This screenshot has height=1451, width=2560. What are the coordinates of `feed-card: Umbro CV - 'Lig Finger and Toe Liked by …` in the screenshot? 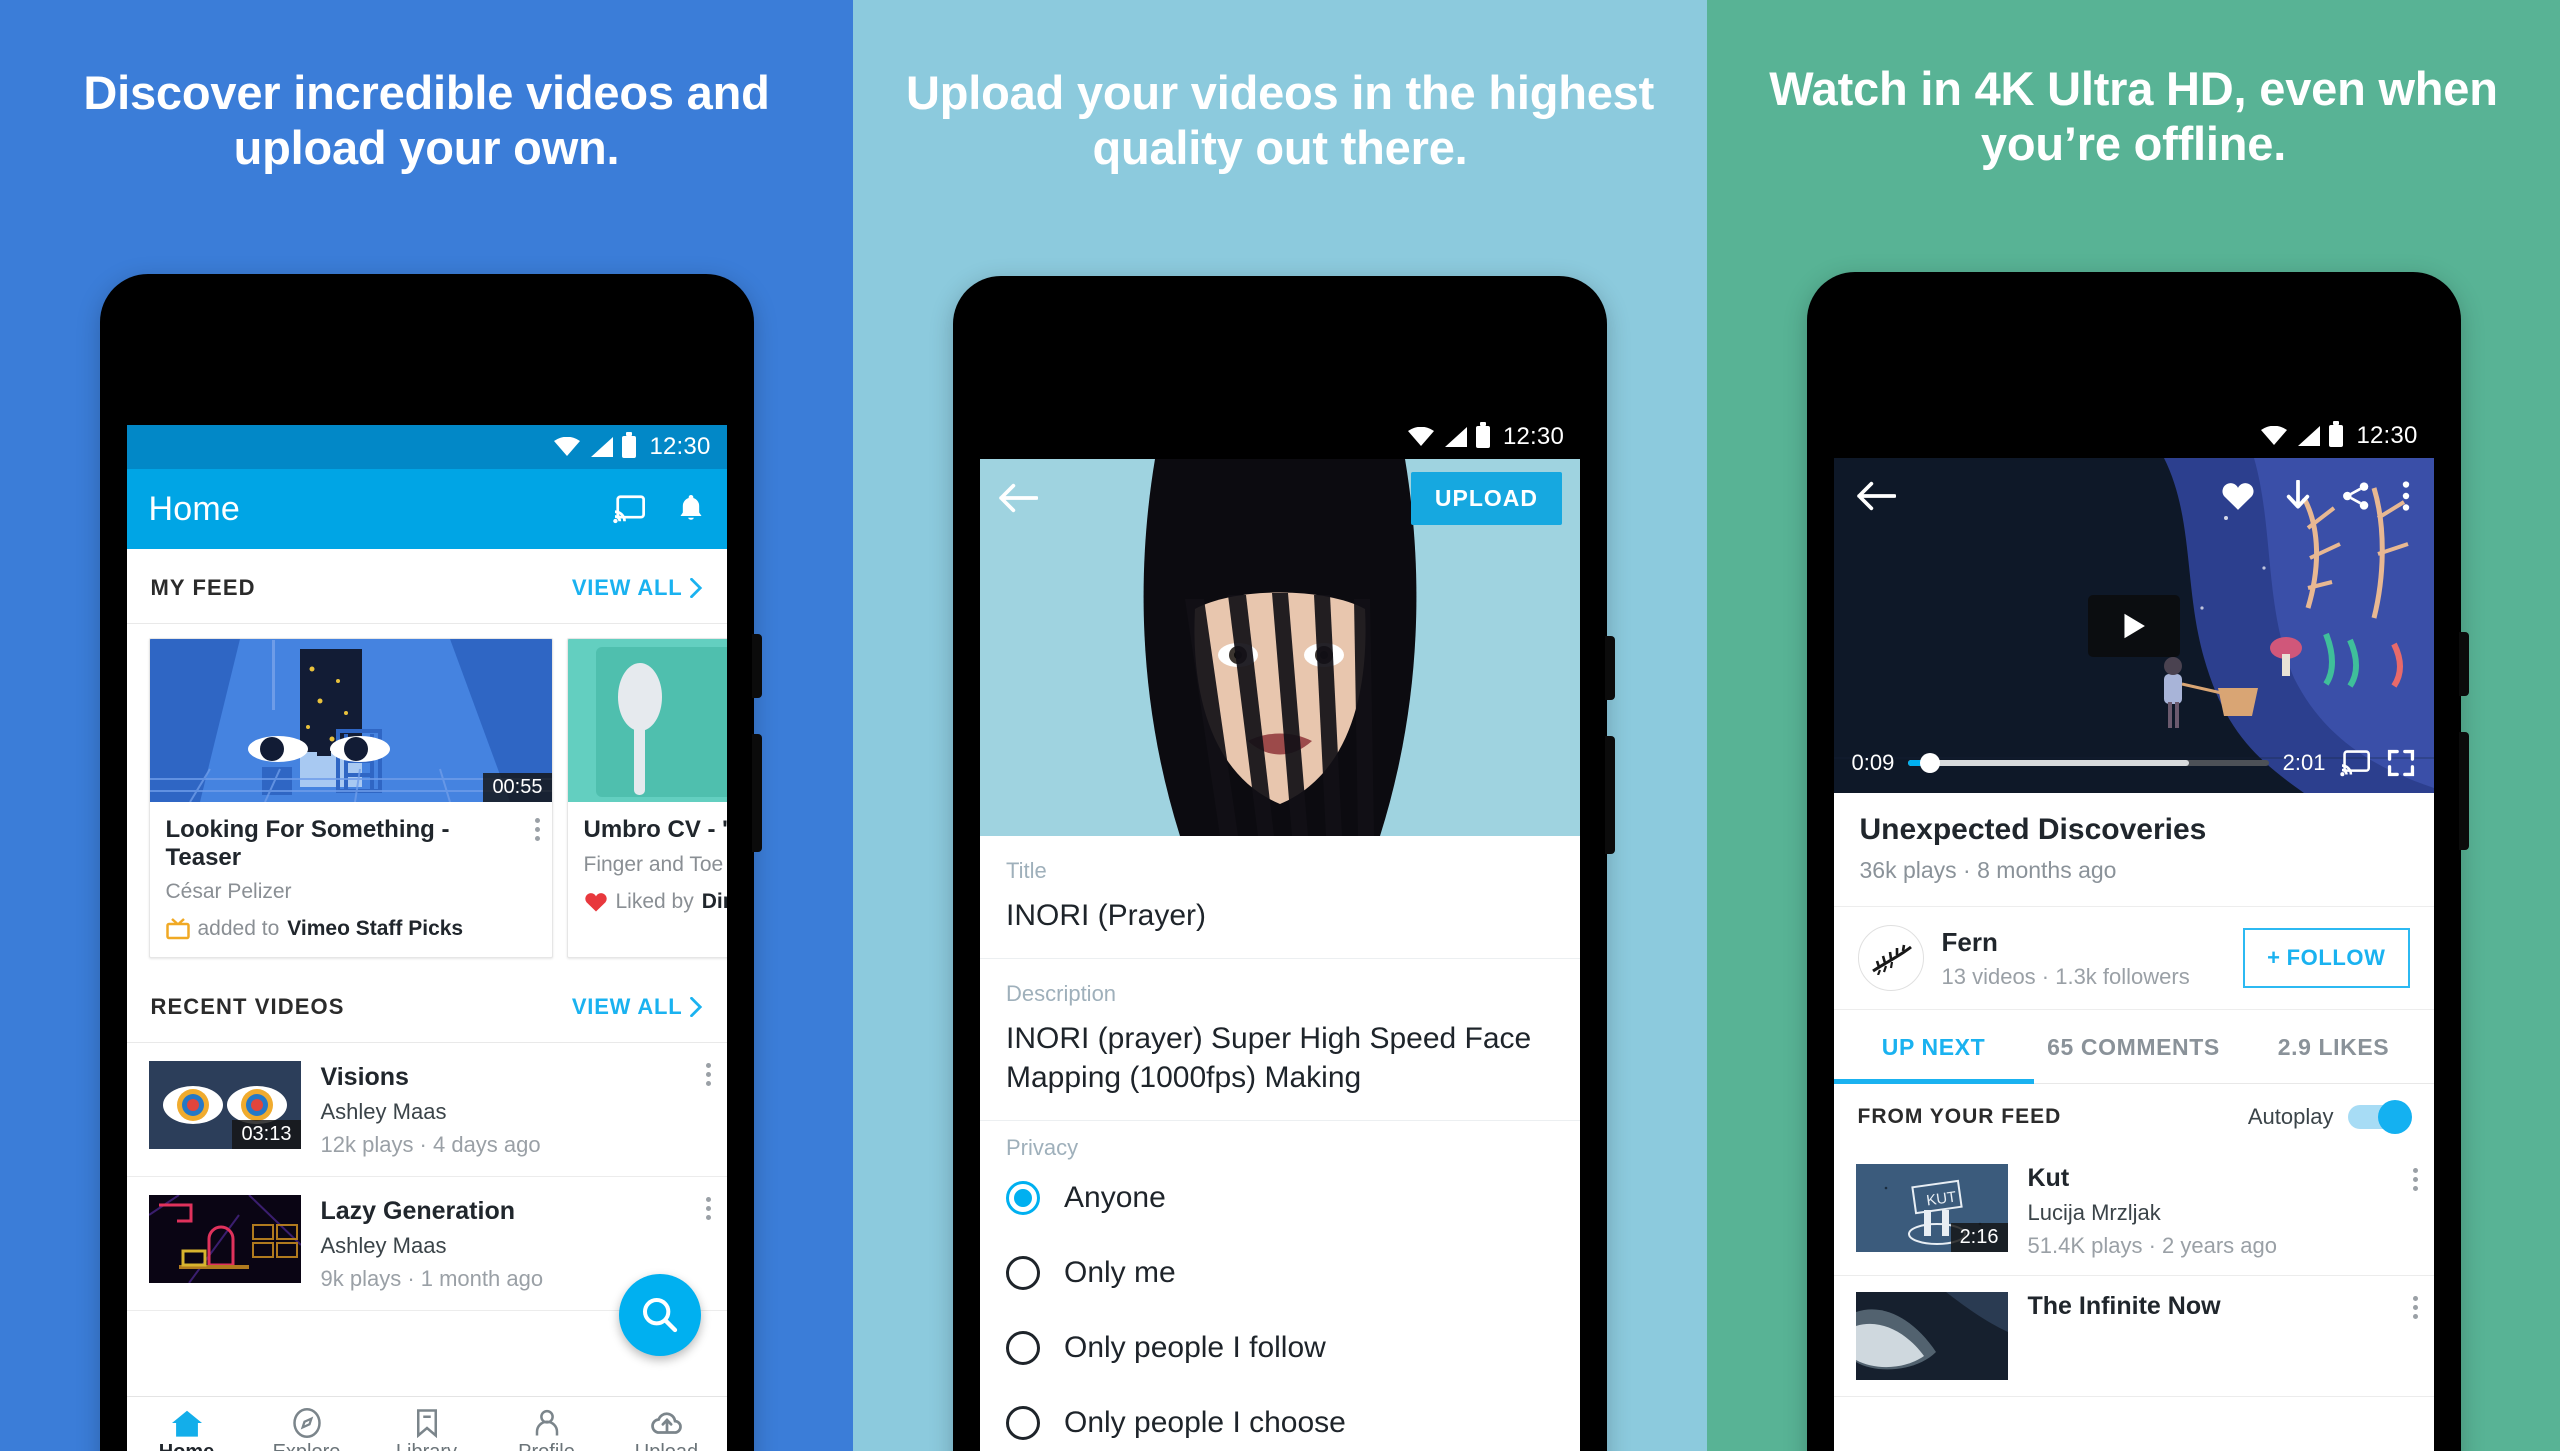 It's located at (646, 798).